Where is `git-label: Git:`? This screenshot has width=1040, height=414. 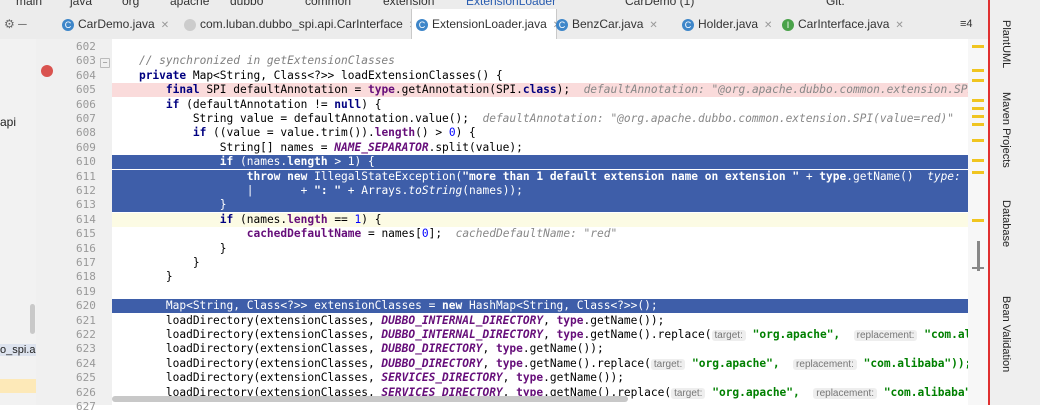
git-label: Git: is located at coordinates (835, 4).